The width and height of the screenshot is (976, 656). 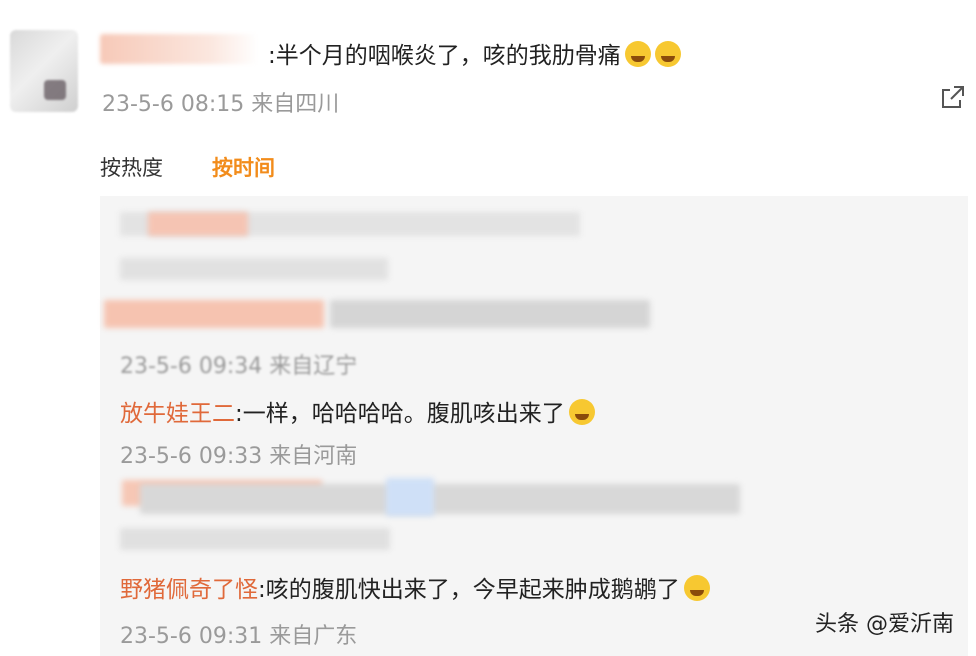 What do you see at coordinates (243, 167) in the screenshot?
I see `tab-sort-time: 按时间` at bounding box center [243, 167].